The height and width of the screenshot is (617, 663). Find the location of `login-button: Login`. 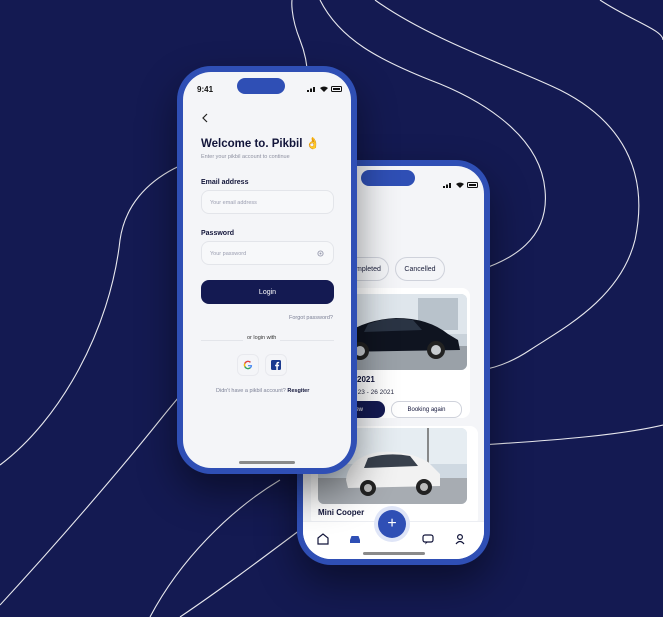

login-button: Login is located at coordinates (267, 292).